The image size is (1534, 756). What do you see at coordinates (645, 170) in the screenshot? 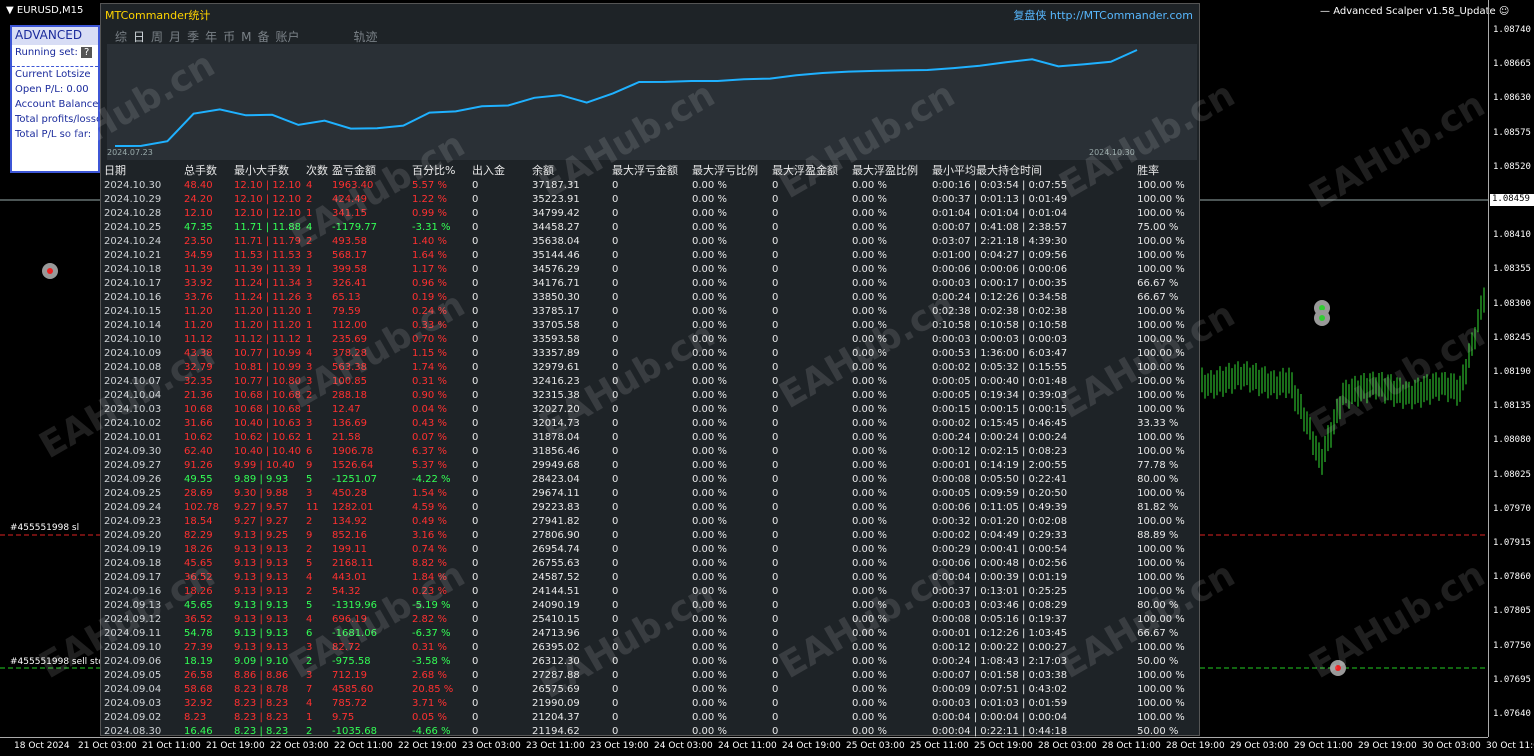
I see `column-header: 最大浮亏金额` at bounding box center [645, 170].